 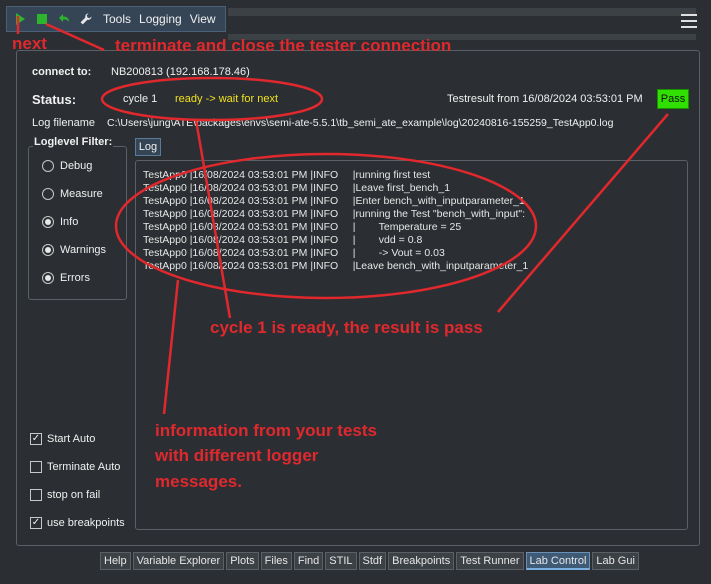 What do you see at coordinates (266, 430) in the screenshot?
I see `annotation-info-line1: information from your tests` at bounding box center [266, 430].